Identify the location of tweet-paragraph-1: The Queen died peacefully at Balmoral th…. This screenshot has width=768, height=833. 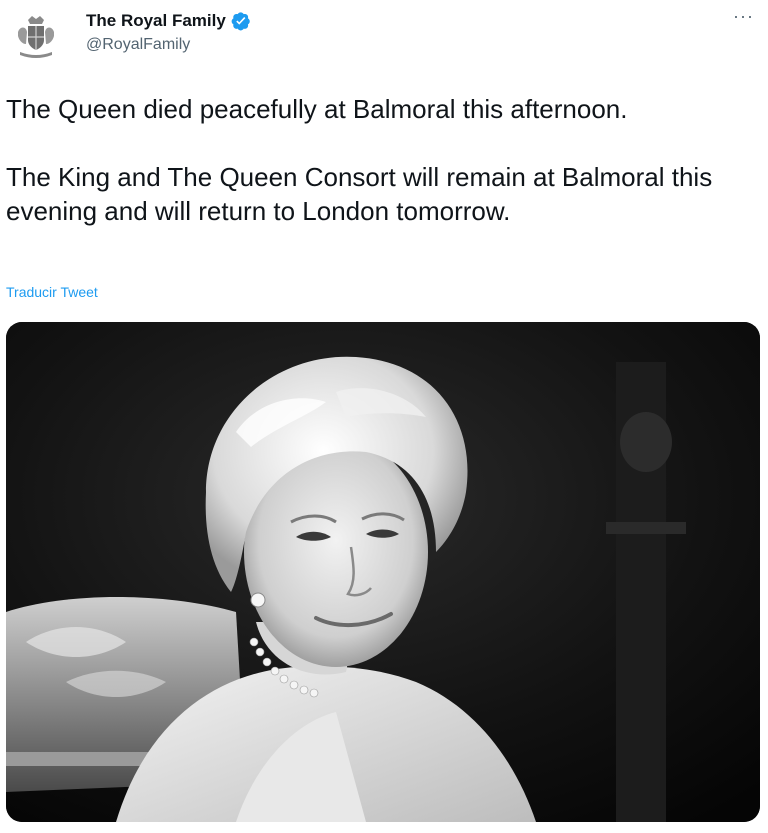
(317, 109).